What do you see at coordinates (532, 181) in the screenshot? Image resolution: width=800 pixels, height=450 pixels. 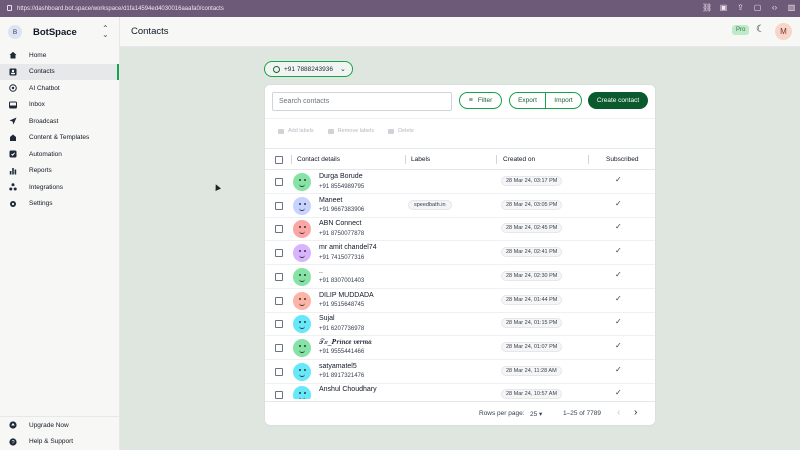 I see `created-date-chip: 28 Mar 24, 03:17 PM` at bounding box center [532, 181].